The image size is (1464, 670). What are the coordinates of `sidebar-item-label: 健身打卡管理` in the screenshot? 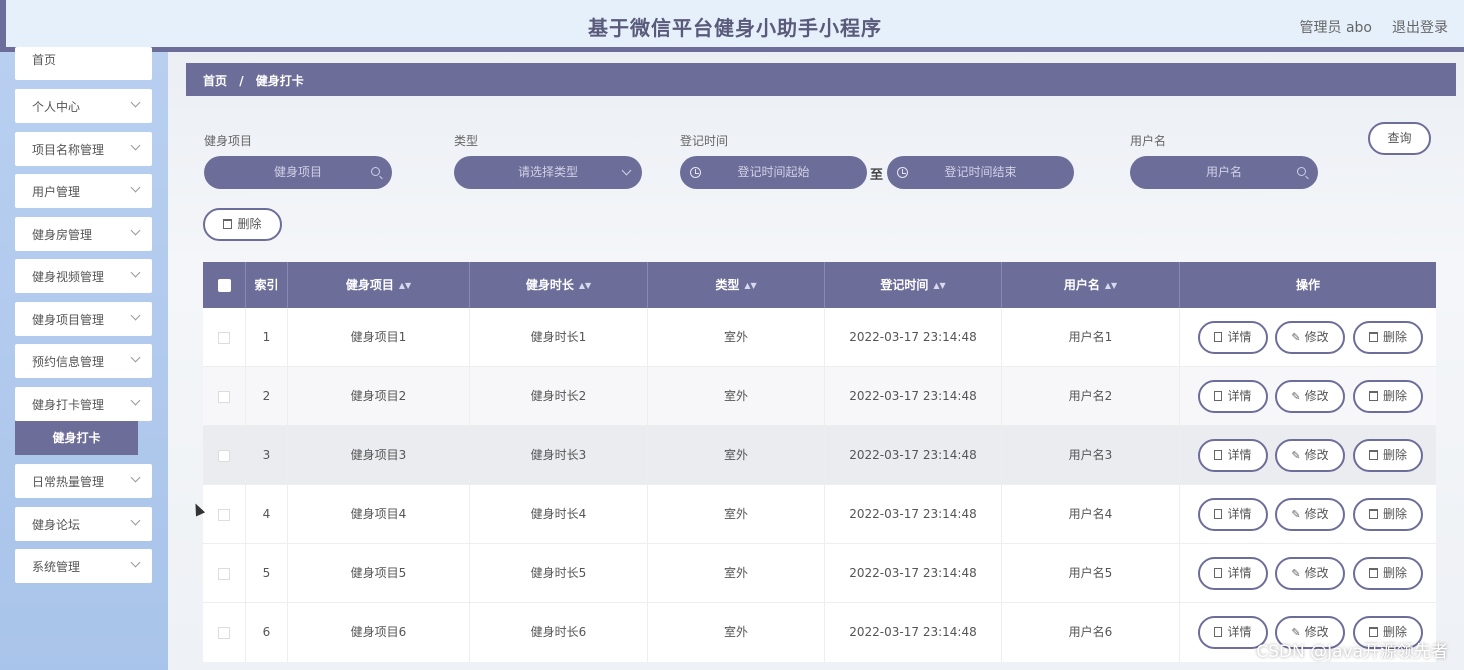 It's located at (68, 405).